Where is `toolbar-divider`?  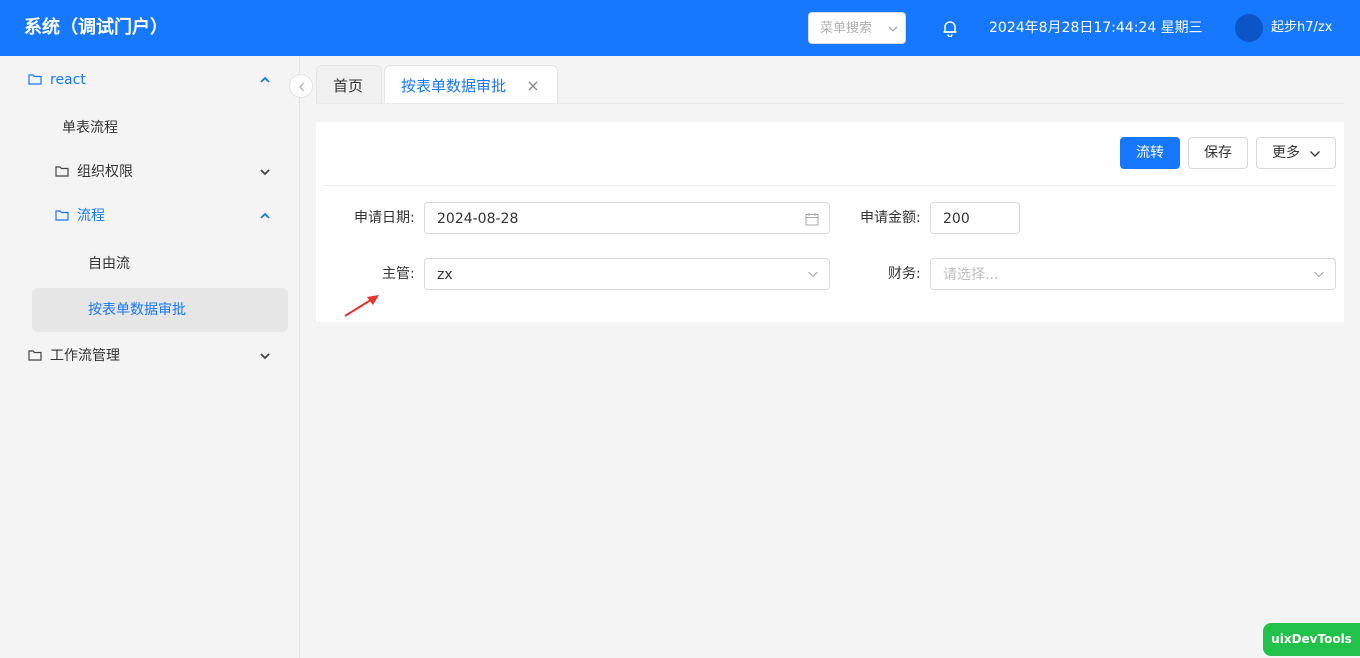 toolbar-divider is located at coordinates (830, 185).